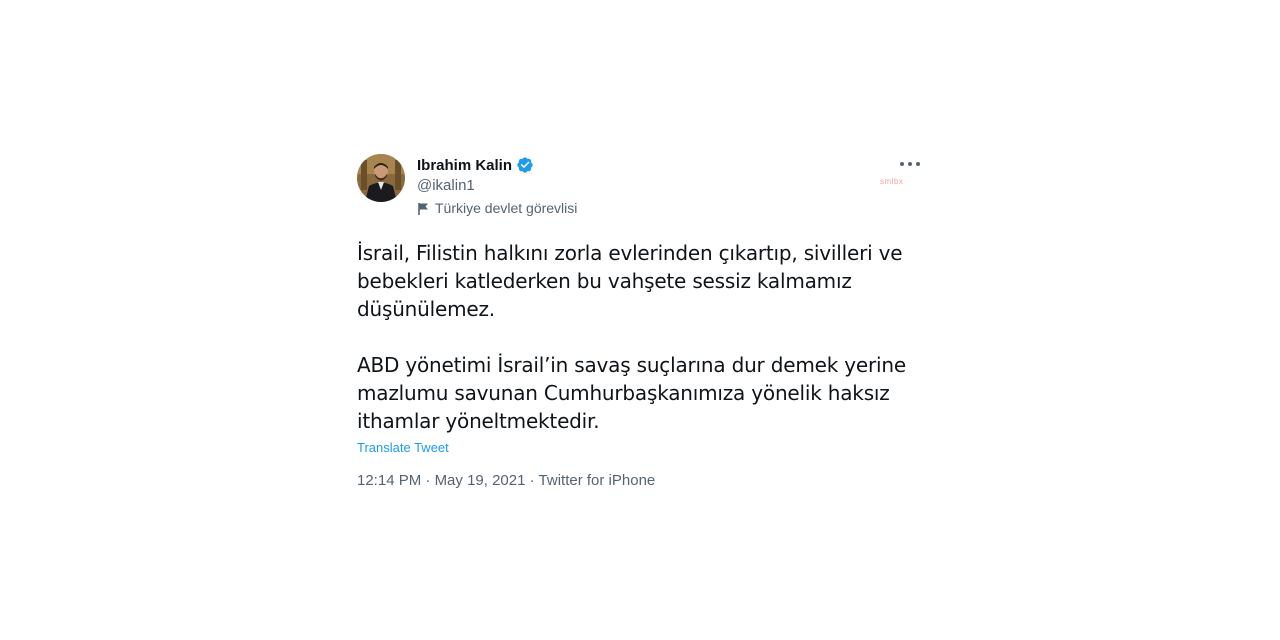 This screenshot has height=640, width=1280. What do you see at coordinates (525, 165) in the screenshot?
I see `verified-badge-icon` at bounding box center [525, 165].